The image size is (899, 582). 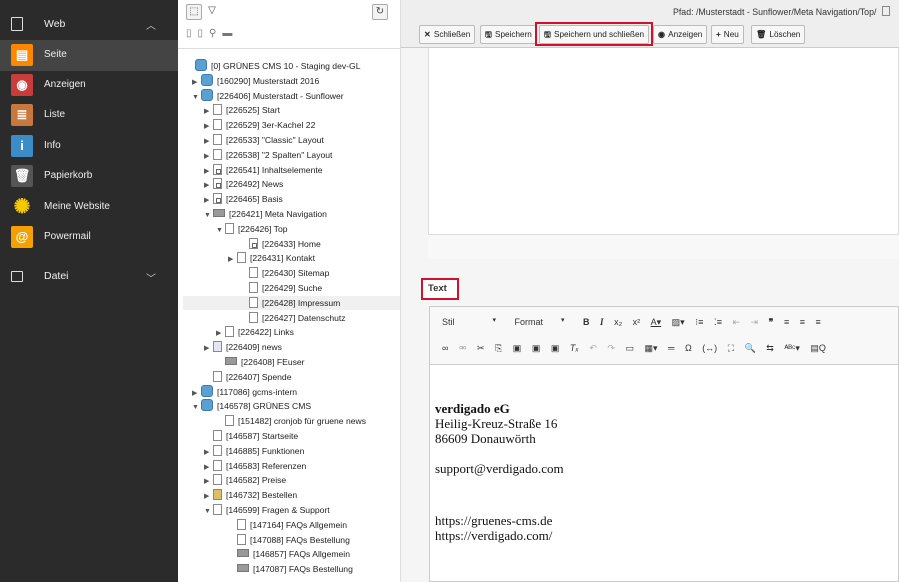 I want to click on tree-node-label: [146599] Fragen & Support, so click(x=278, y=510).